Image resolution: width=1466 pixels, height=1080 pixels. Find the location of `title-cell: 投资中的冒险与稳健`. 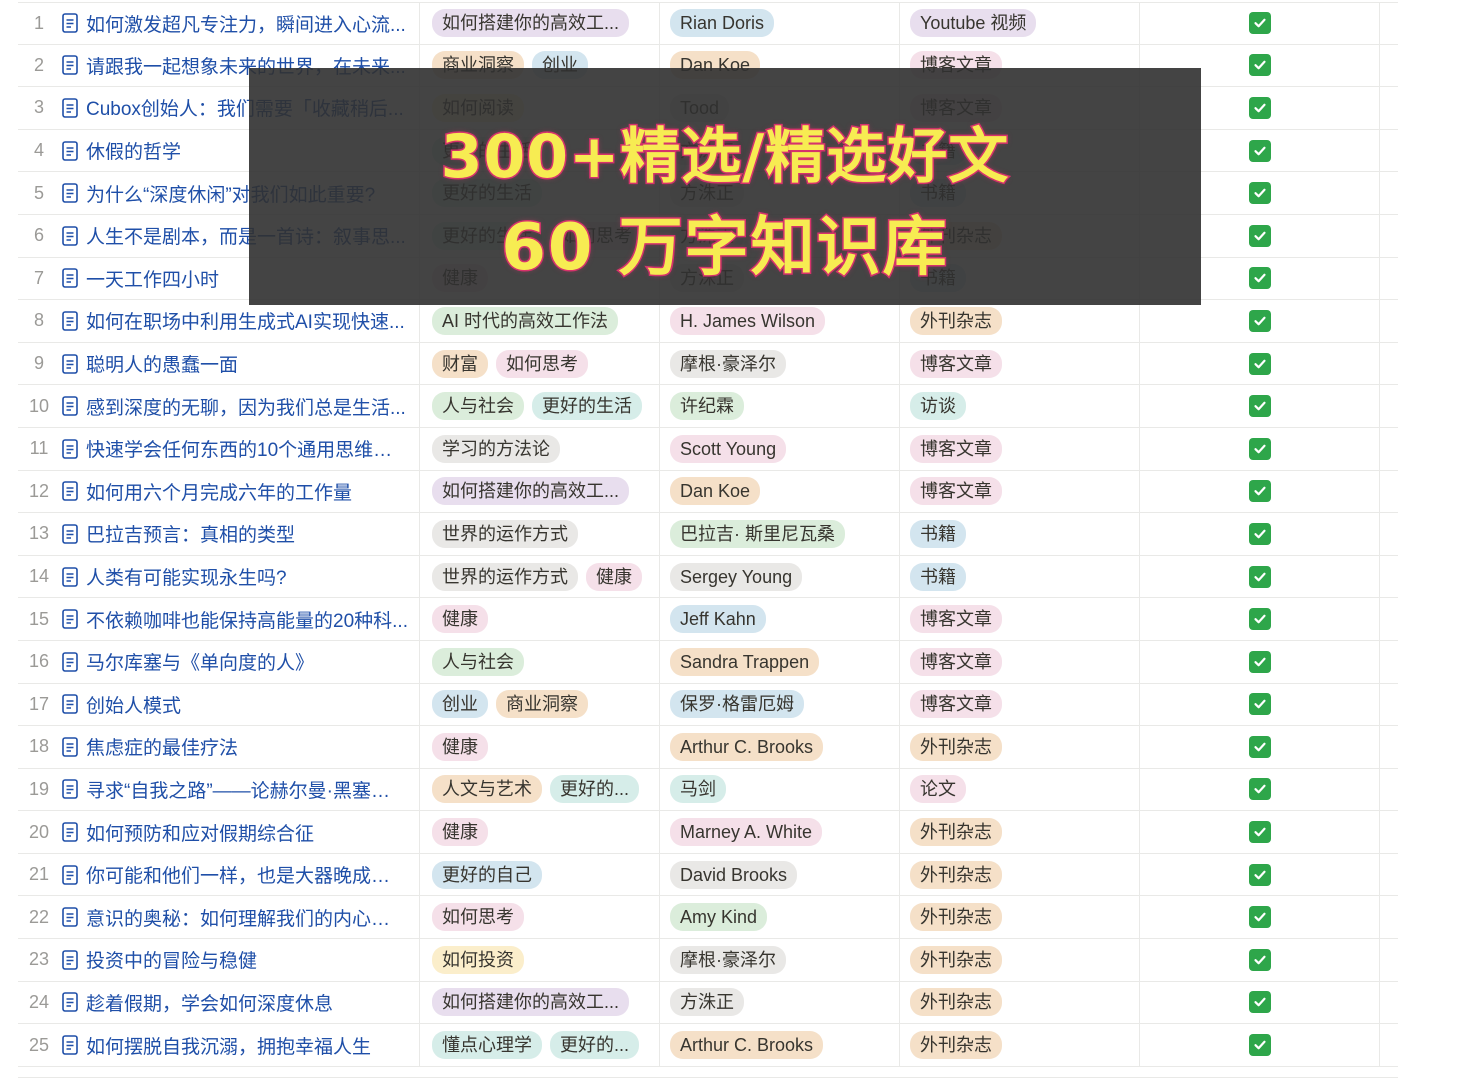

title-cell: 投资中的冒险与稳健 is located at coordinates (240, 960).